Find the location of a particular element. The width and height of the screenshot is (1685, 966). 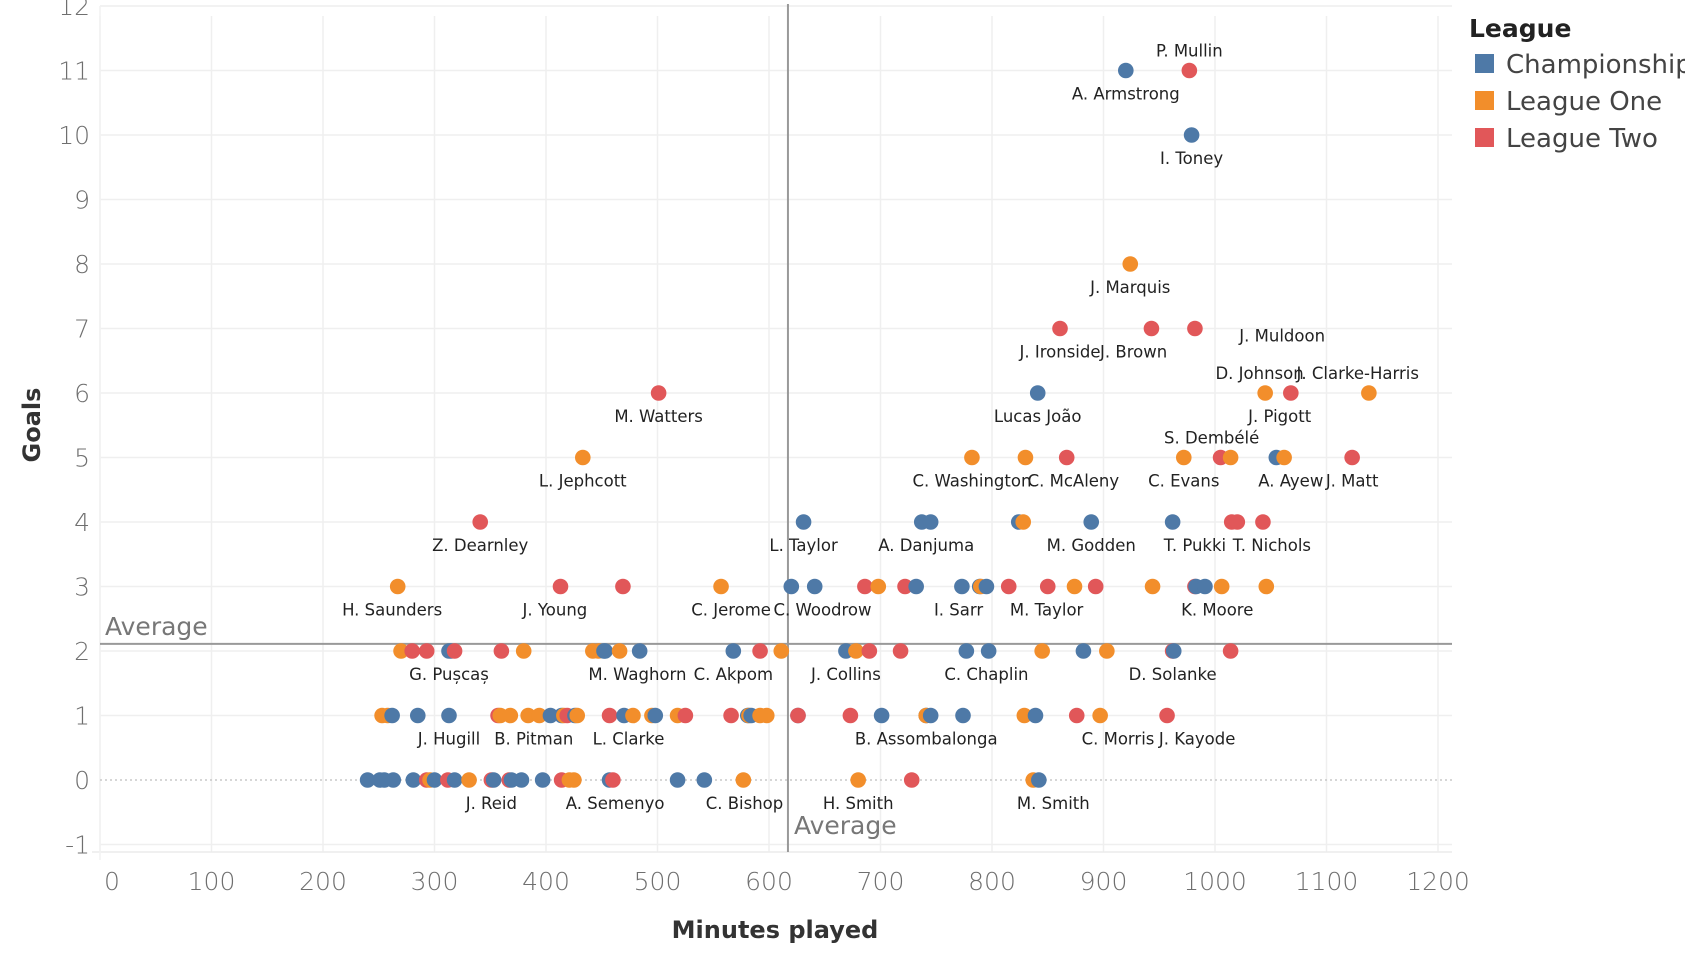

legend-label: Championship is located at coordinates (1595, 65).